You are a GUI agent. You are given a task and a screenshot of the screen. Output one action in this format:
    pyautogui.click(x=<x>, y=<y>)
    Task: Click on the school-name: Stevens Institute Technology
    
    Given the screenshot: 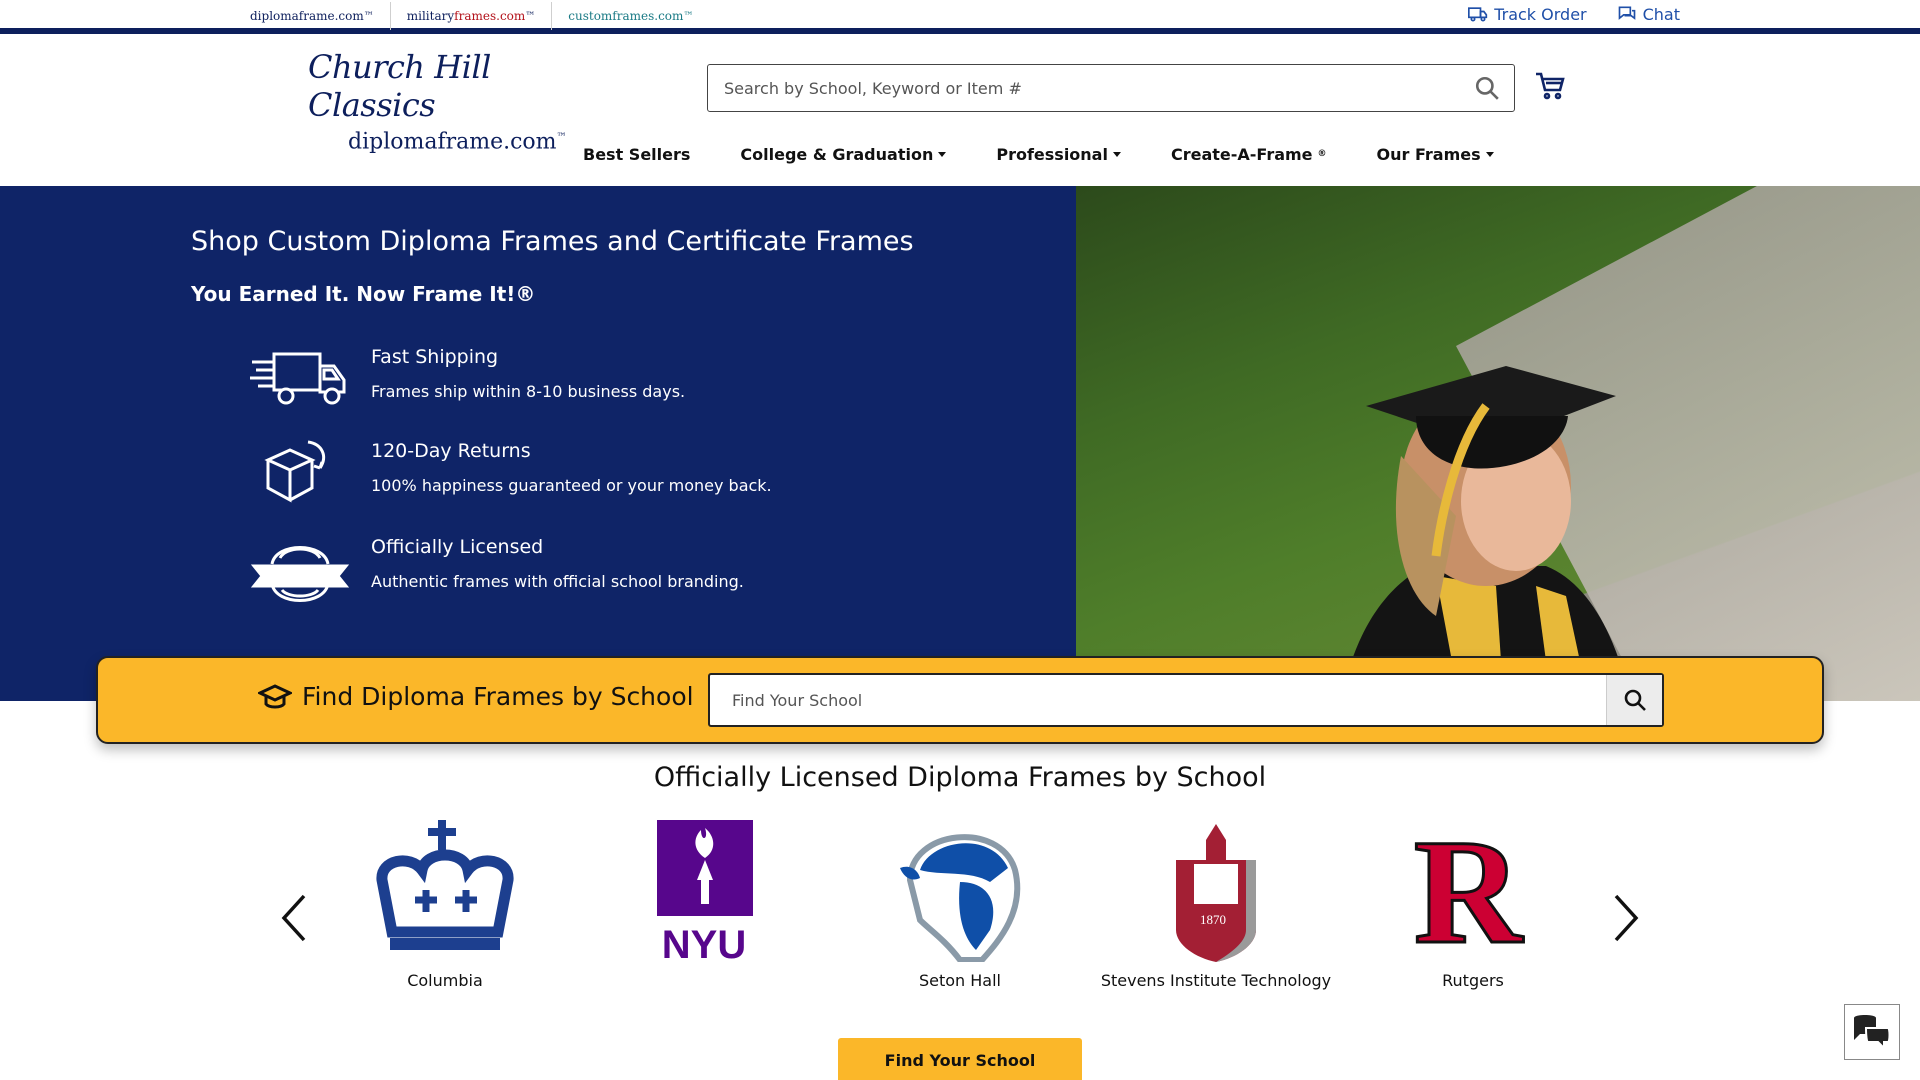 What is the action you would take?
    pyautogui.click(x=1216, y=980)
    